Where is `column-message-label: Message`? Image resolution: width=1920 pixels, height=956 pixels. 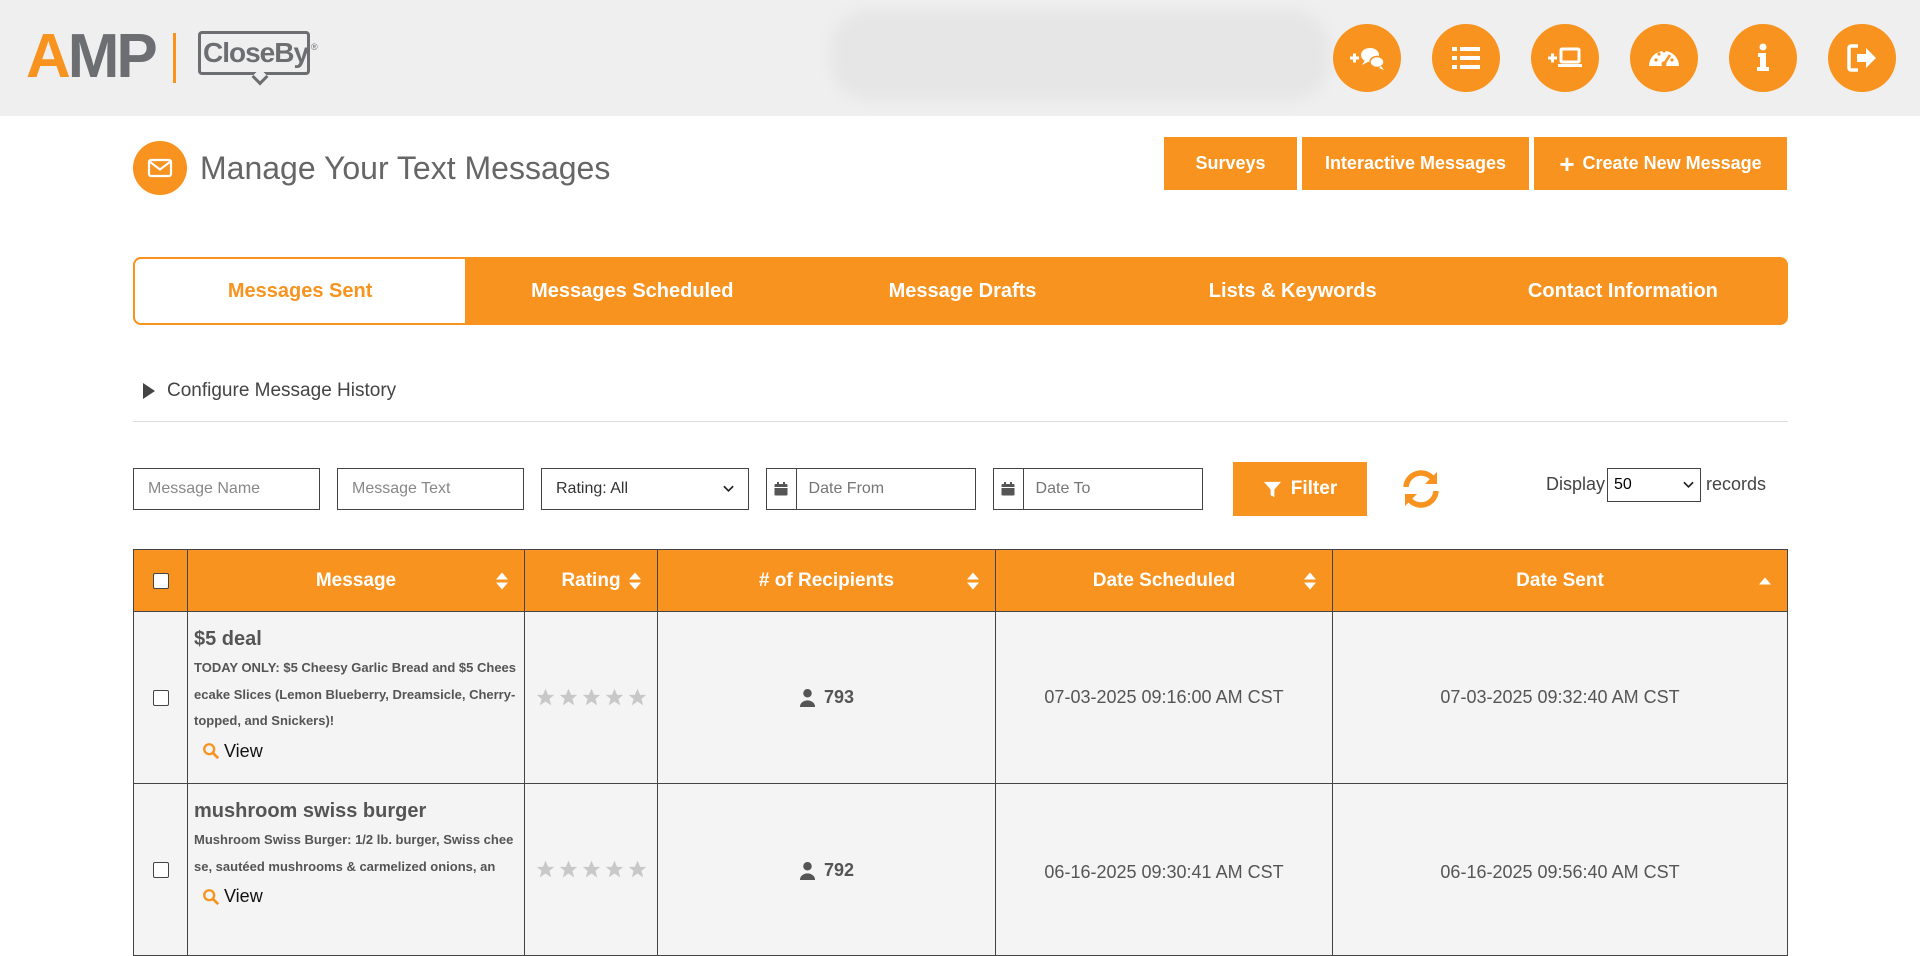 column-message-label: Message is located at coordinates (356, 580).